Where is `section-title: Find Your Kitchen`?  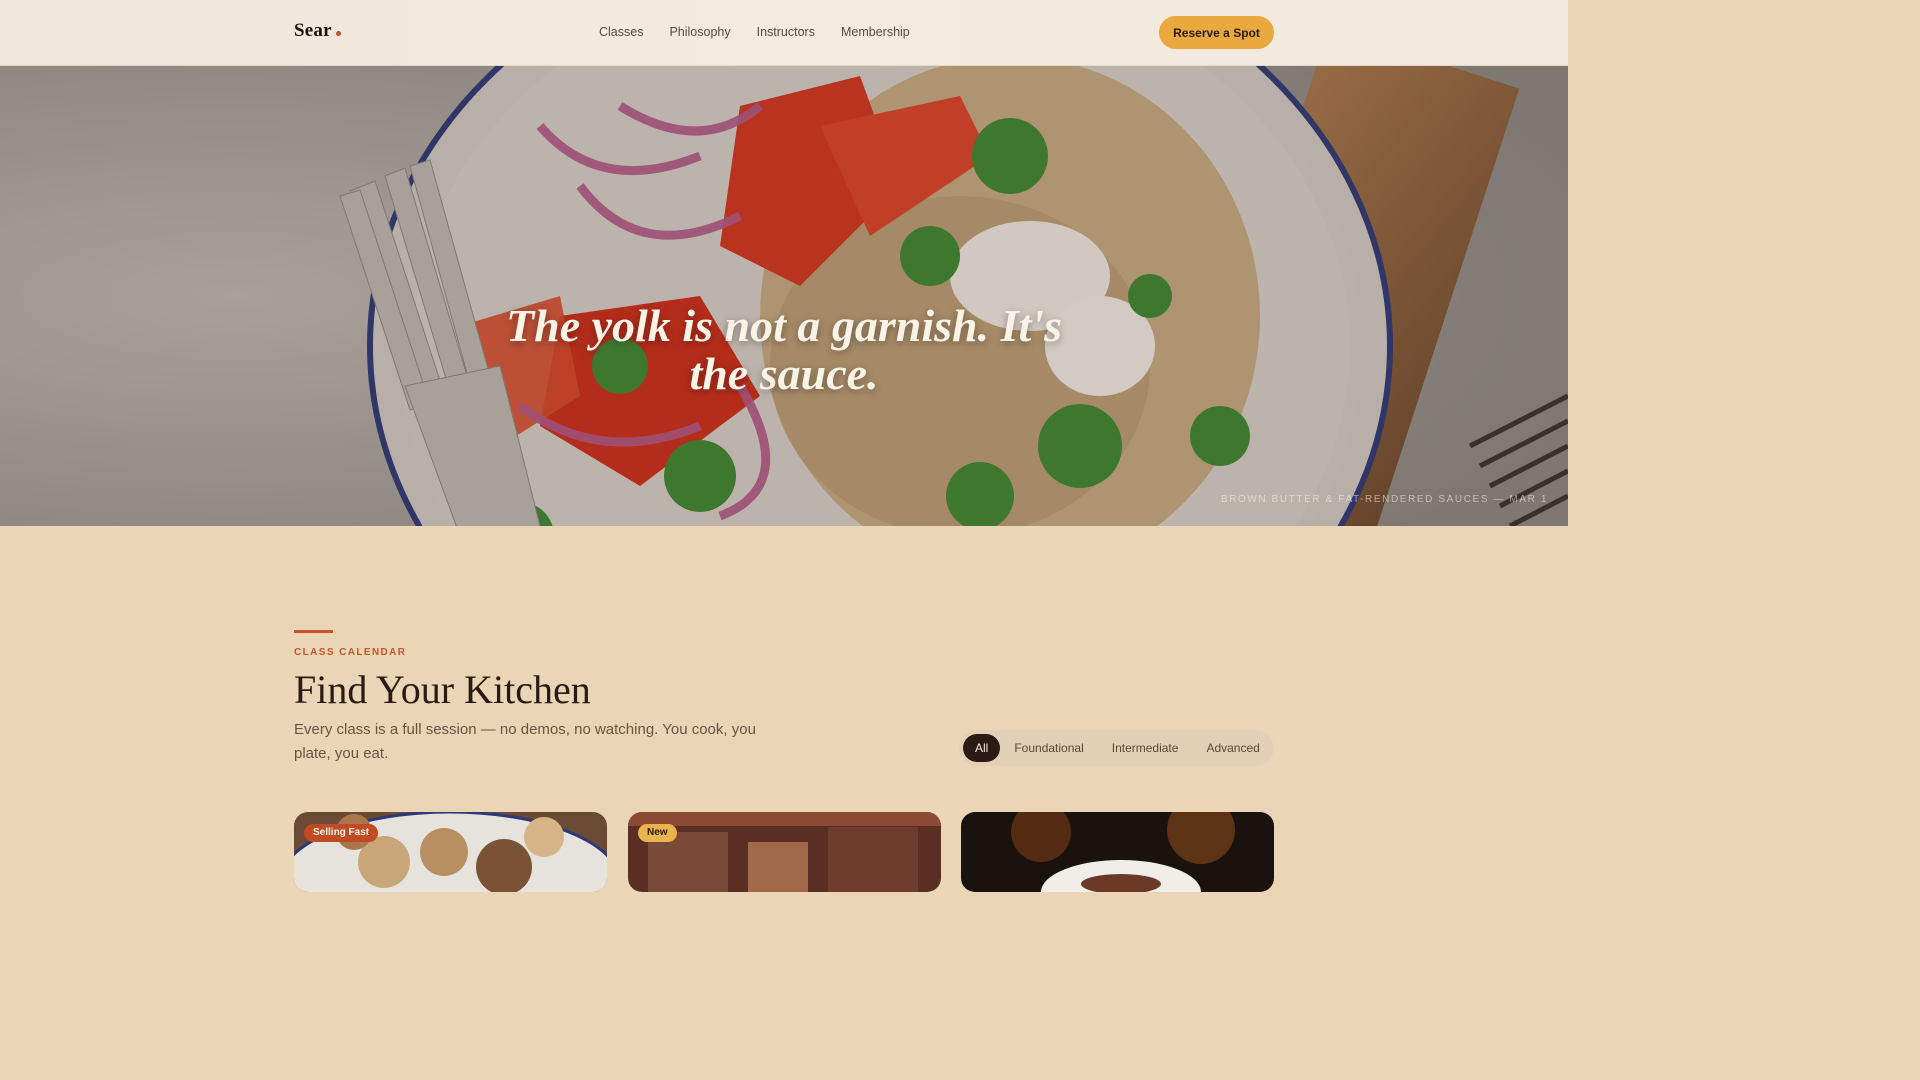 section-title: Find Your Kitchen is located at coordinates (442, 689).